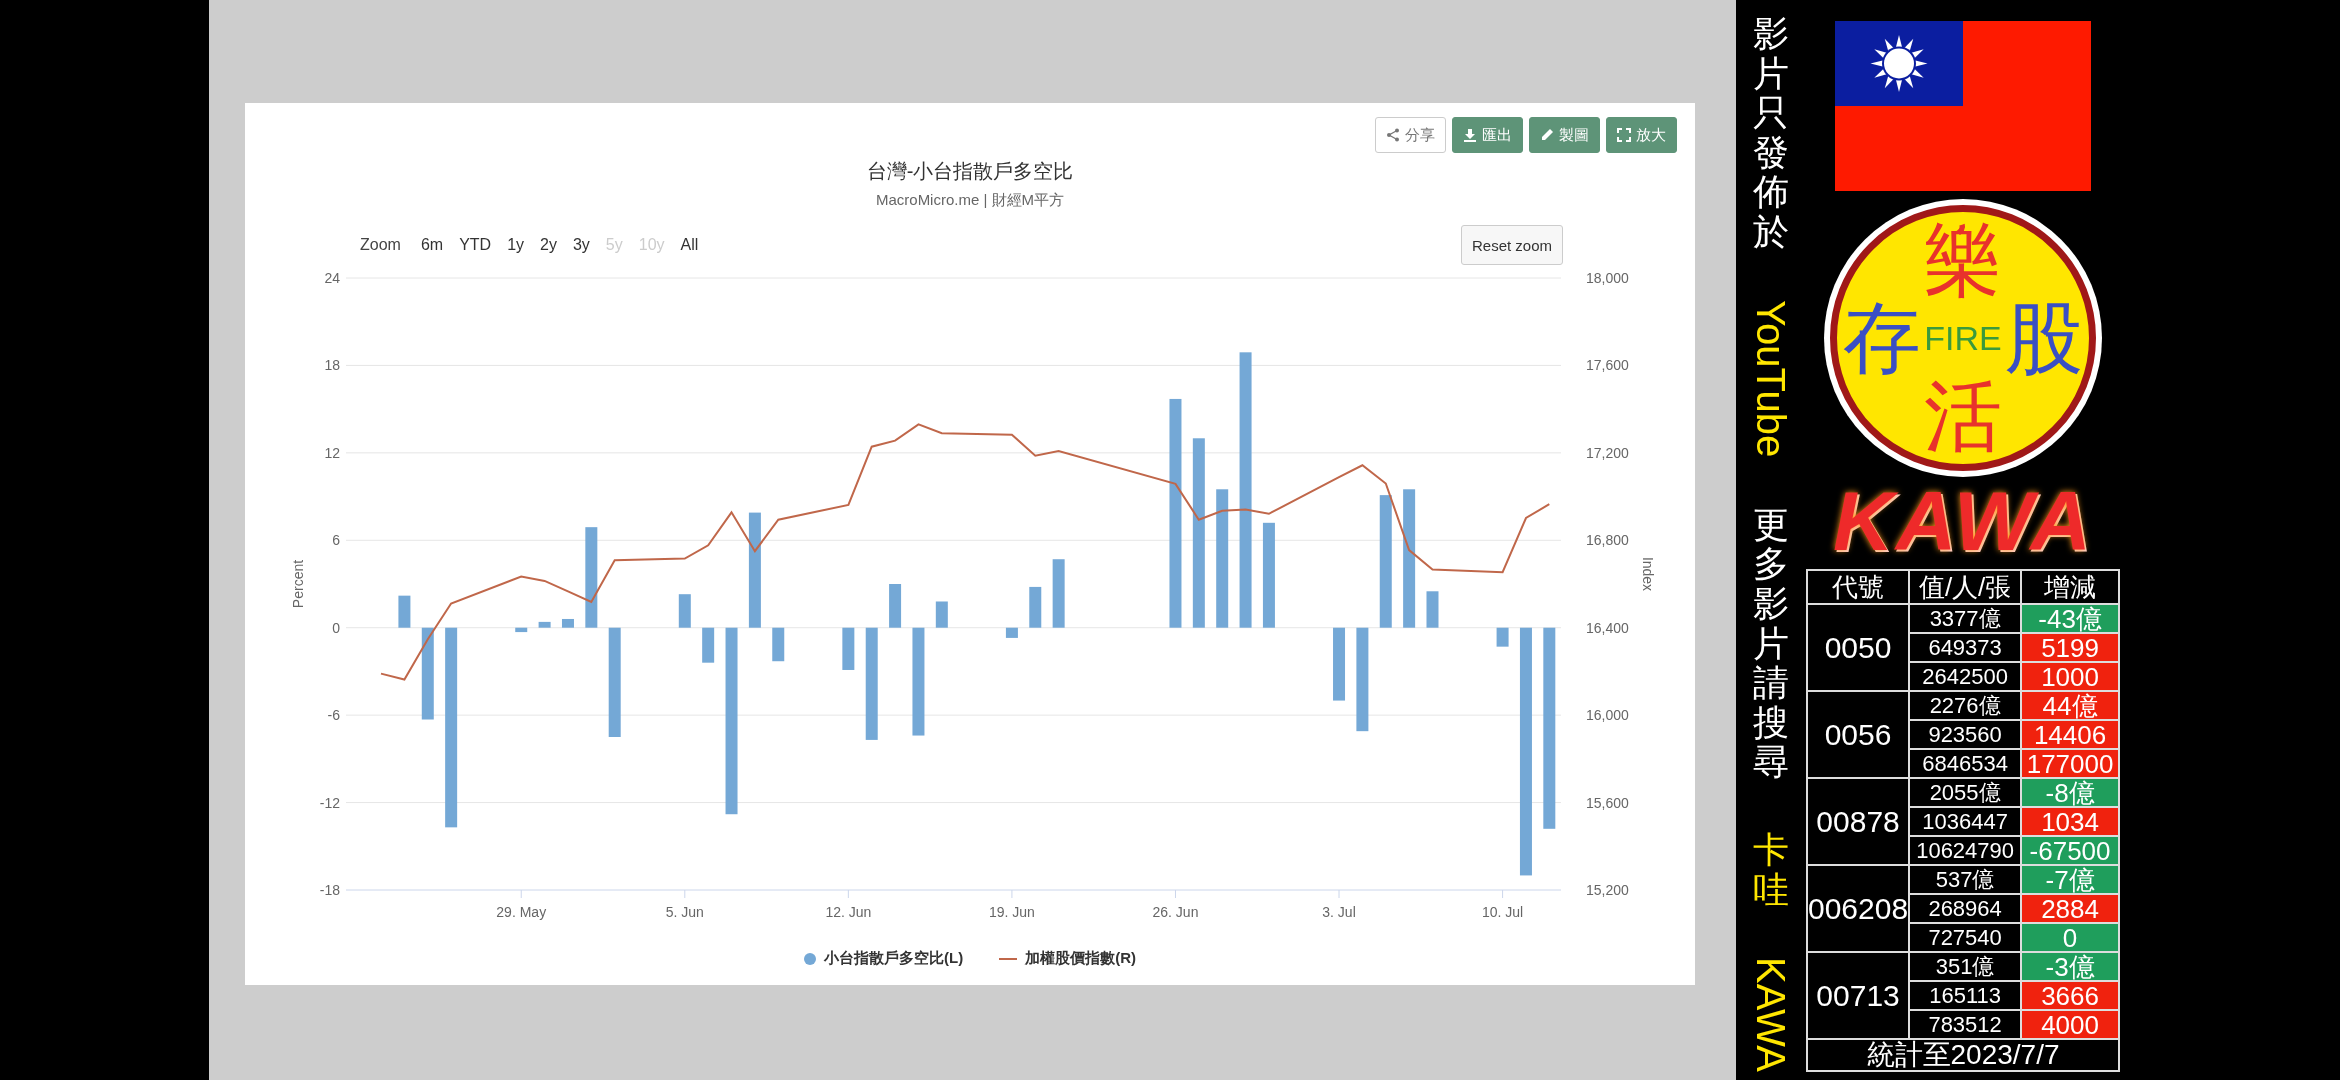 The width and height of the screenshot is (2340, 1080). What do you see at coordinates (1487, 135) in the screenshot?
I see `toolbar-button: 匯出` at bounding box center [1487, 135].